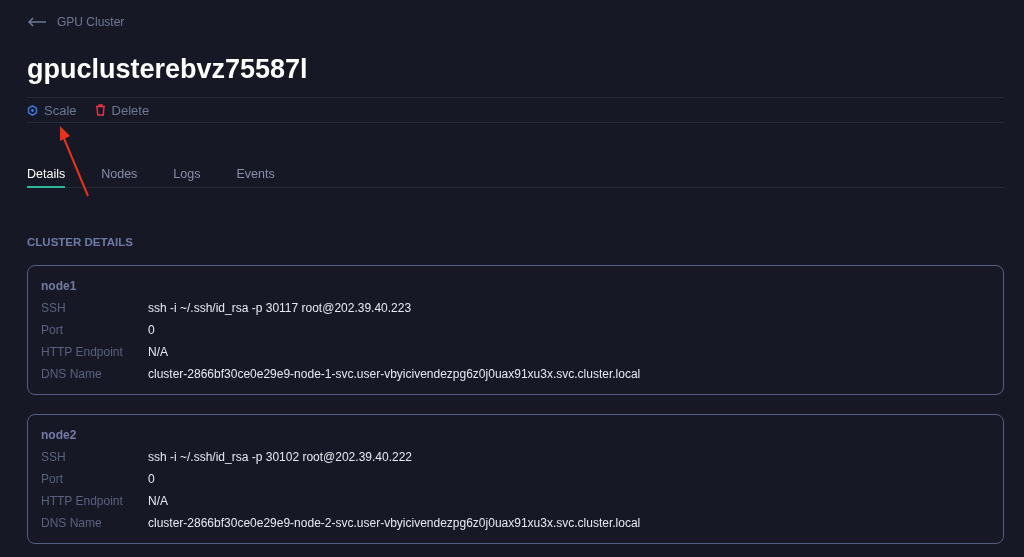 Image resolution: width=1024 pixels, height=557 pixels. Describe the element at coordinates (119, 175) in the screenshot. I see `tab: Nodes` at that location.